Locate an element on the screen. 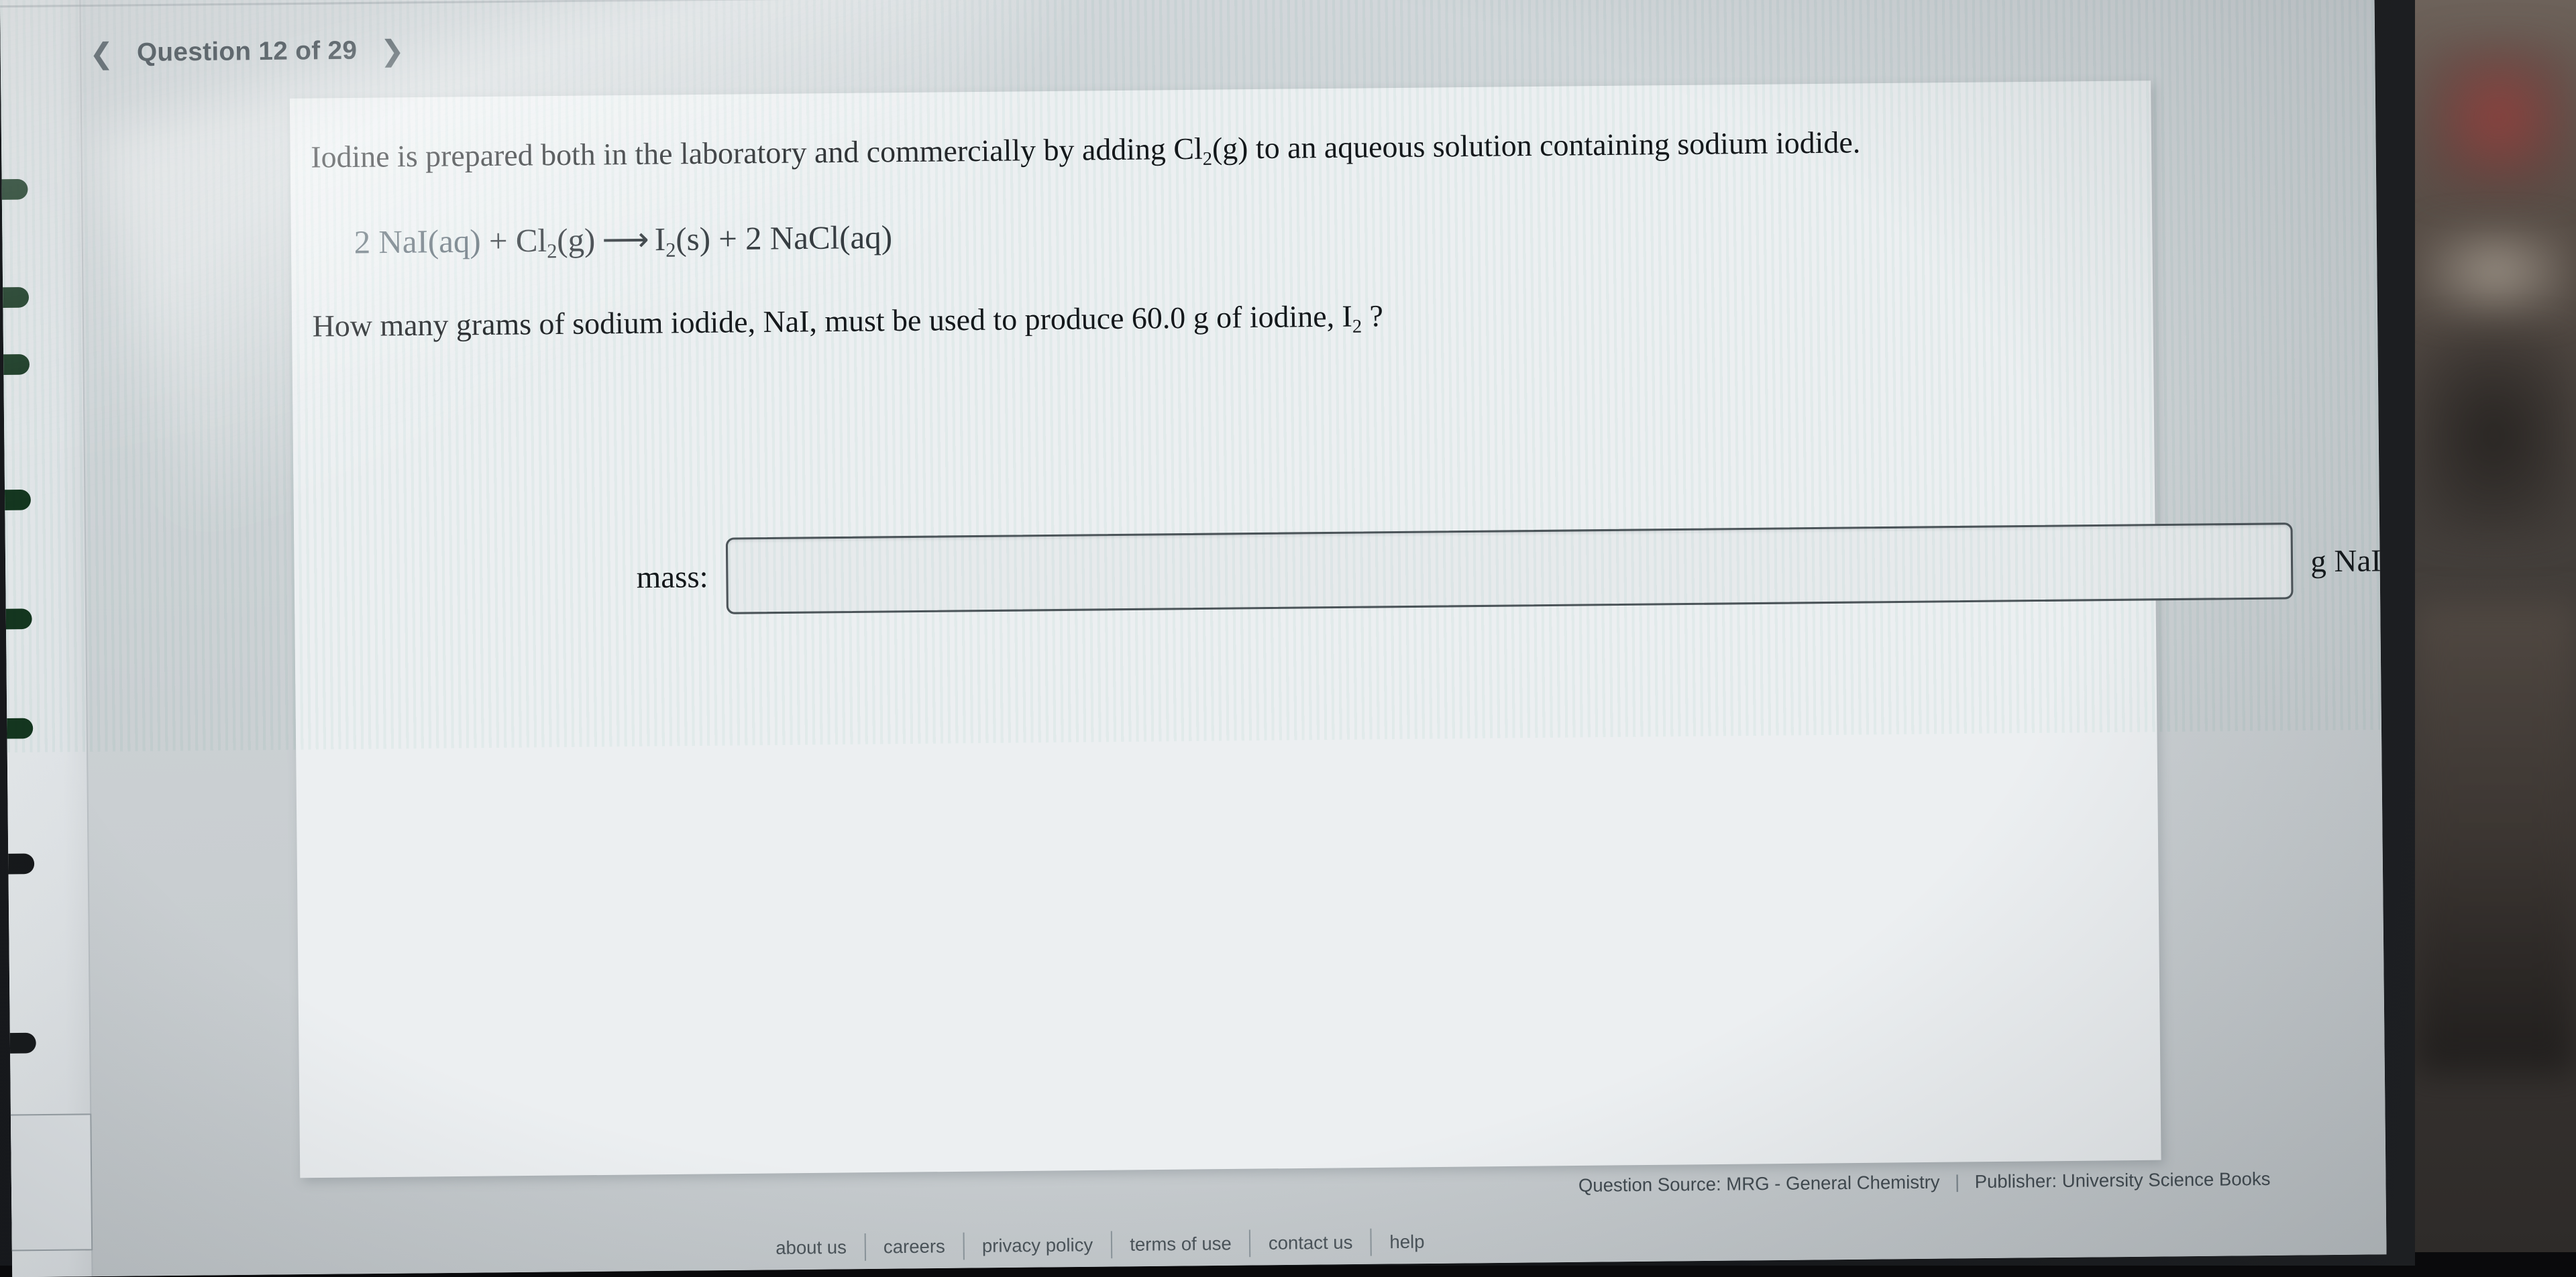 The height and width of the screenshot is (1277, 2576). background-blur-wall is located at coordinates (2495, 838).